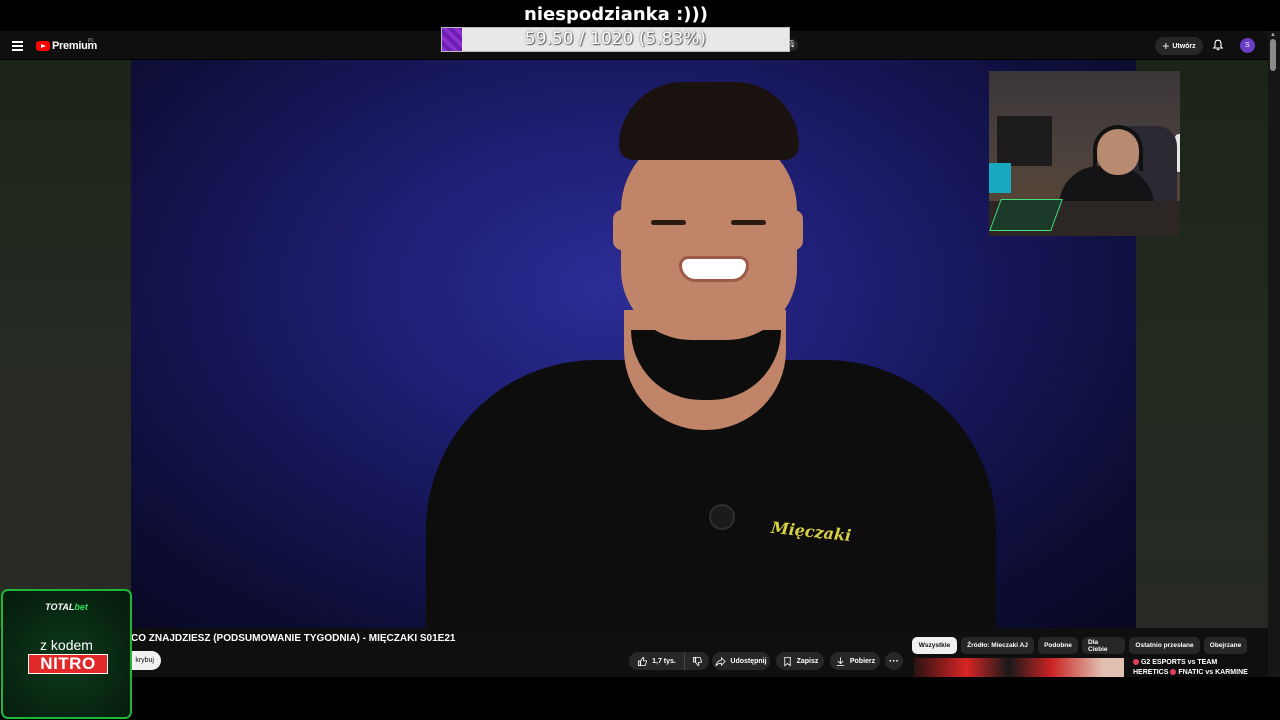  I want to click on create-button: + Utwórz, so click(1179, 46).